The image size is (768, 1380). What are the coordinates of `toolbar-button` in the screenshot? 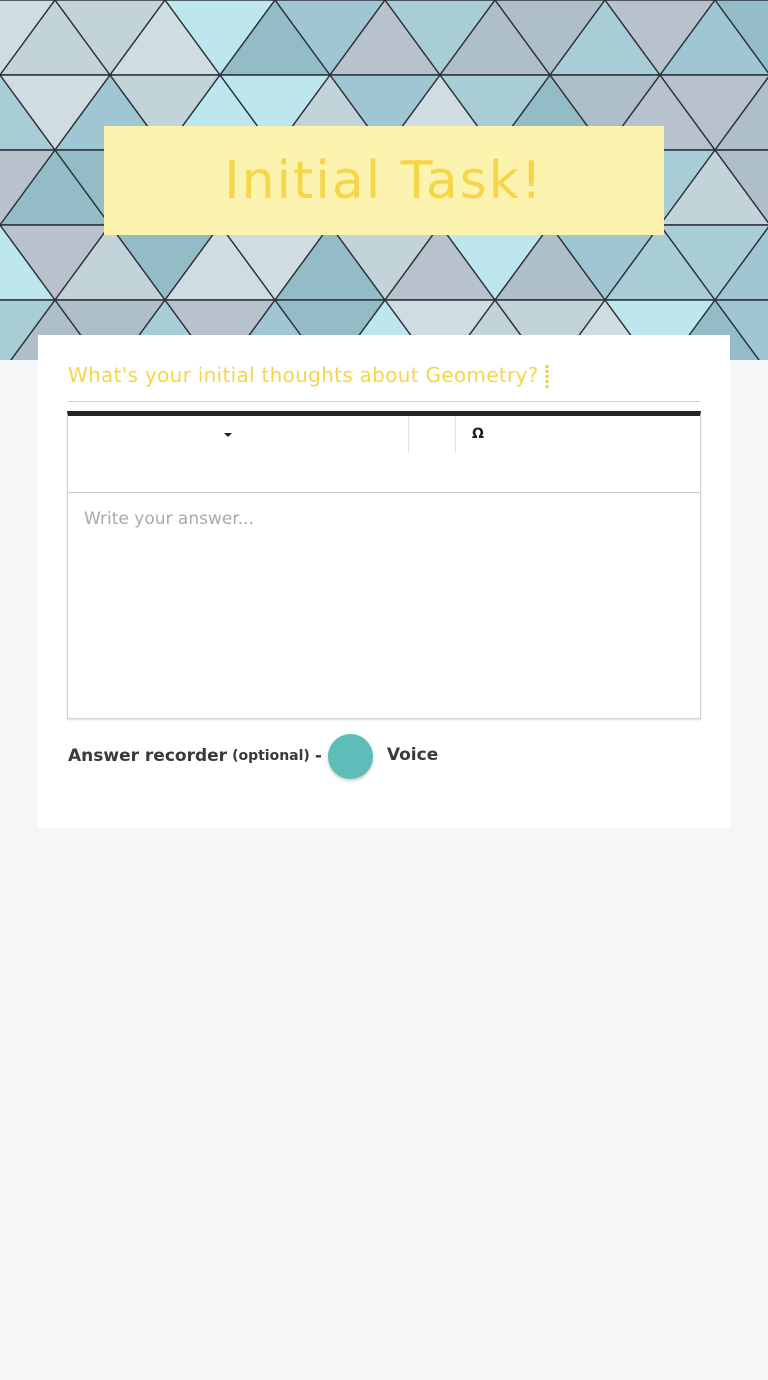 It's located at (432, 434).